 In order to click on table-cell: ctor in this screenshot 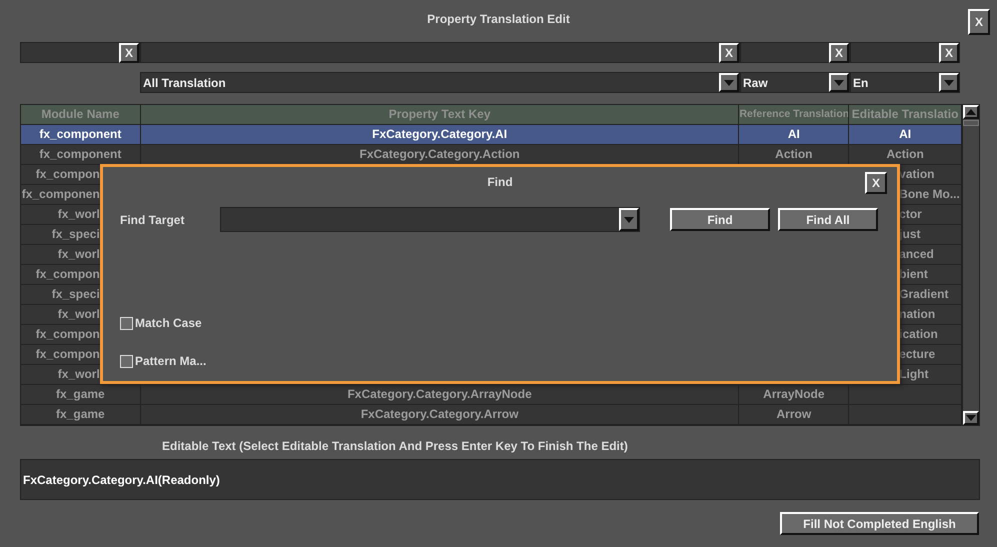, I will do `click(910, 214)`.